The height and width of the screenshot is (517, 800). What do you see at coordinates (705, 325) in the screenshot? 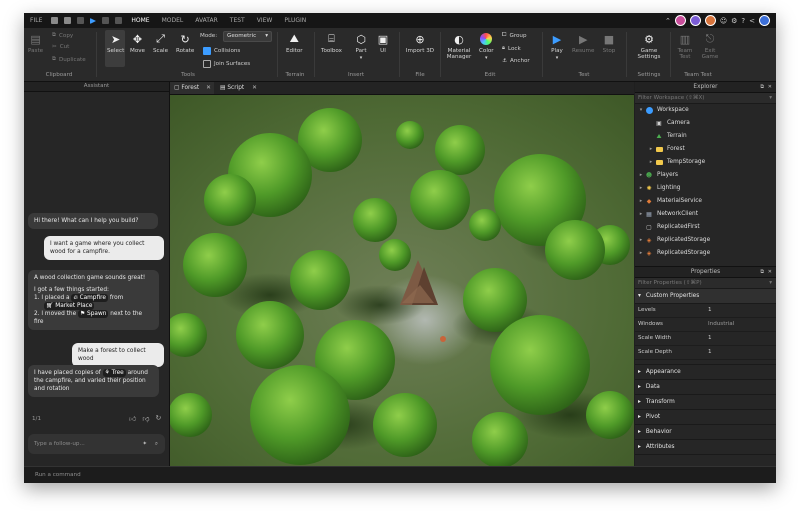
I see `property-row: Windows Industrial` at bounding box center [705, 325].